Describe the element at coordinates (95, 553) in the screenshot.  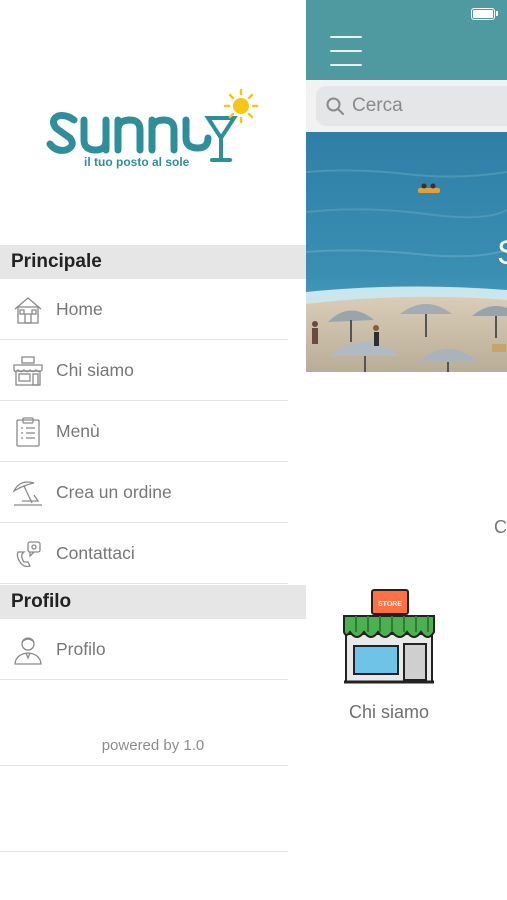
I see `menu-item-label: Contattaci` at that location.